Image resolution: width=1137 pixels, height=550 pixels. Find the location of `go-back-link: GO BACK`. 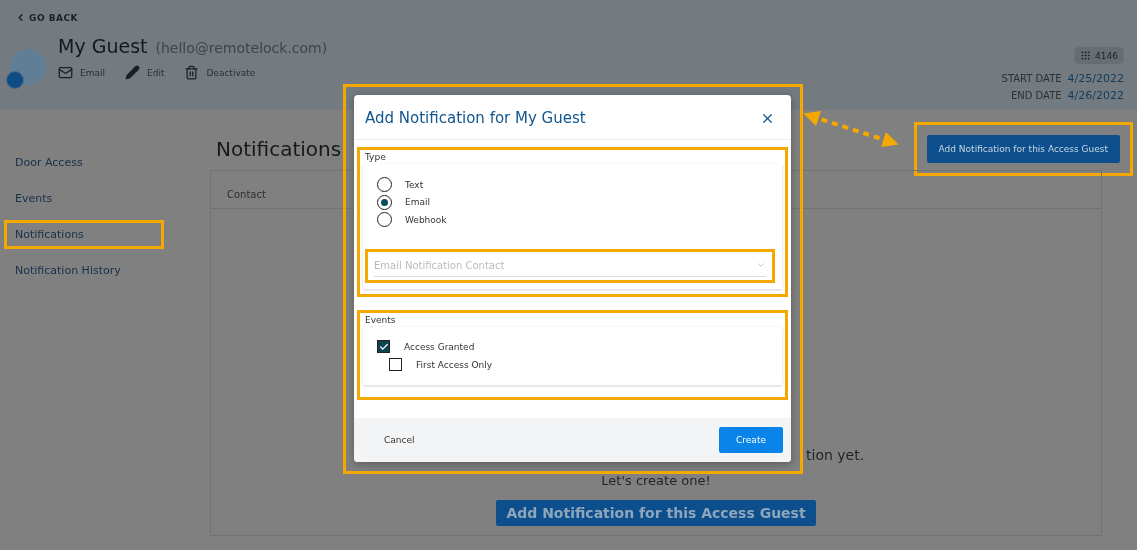

go-back-link: GO BACK is located at coordinates (171, 17).